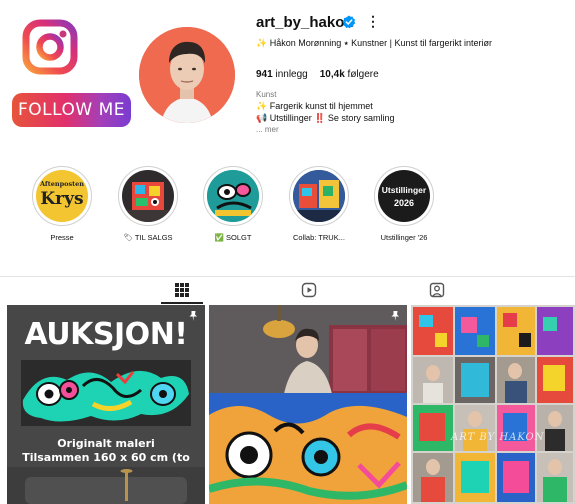 The height and width of the screenshot is (504, 575). Describe the element at coordinates (373, 21) in the screenshot. I see `more-options-icon: ⋮` at that location.